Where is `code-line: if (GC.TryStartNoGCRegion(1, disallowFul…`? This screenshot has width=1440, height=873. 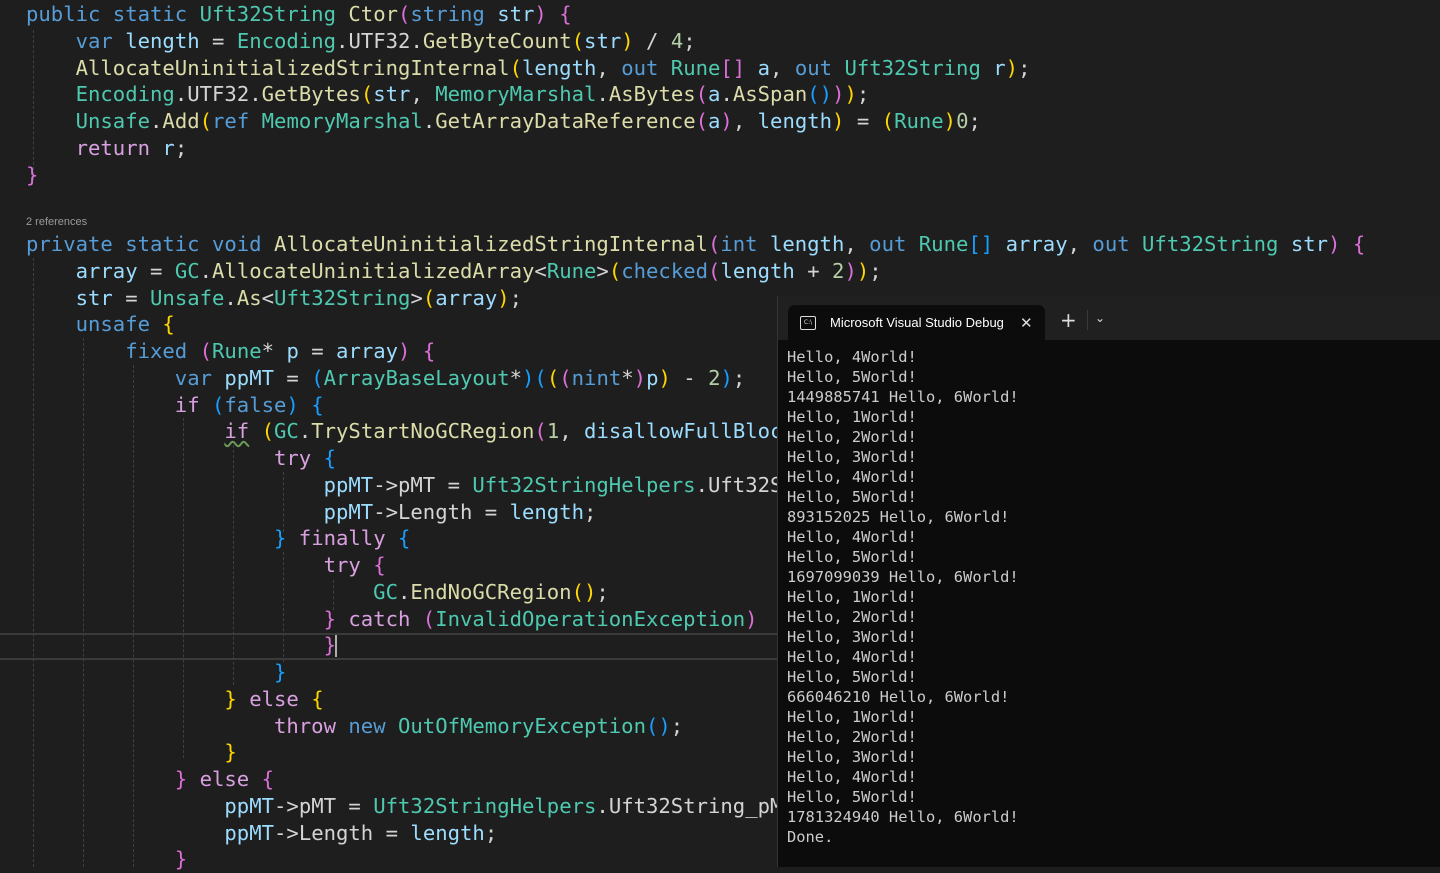
code-line: if (GC.TryStartNoGCRegion(1, disallowFul… is located at coordinates (441, 431).